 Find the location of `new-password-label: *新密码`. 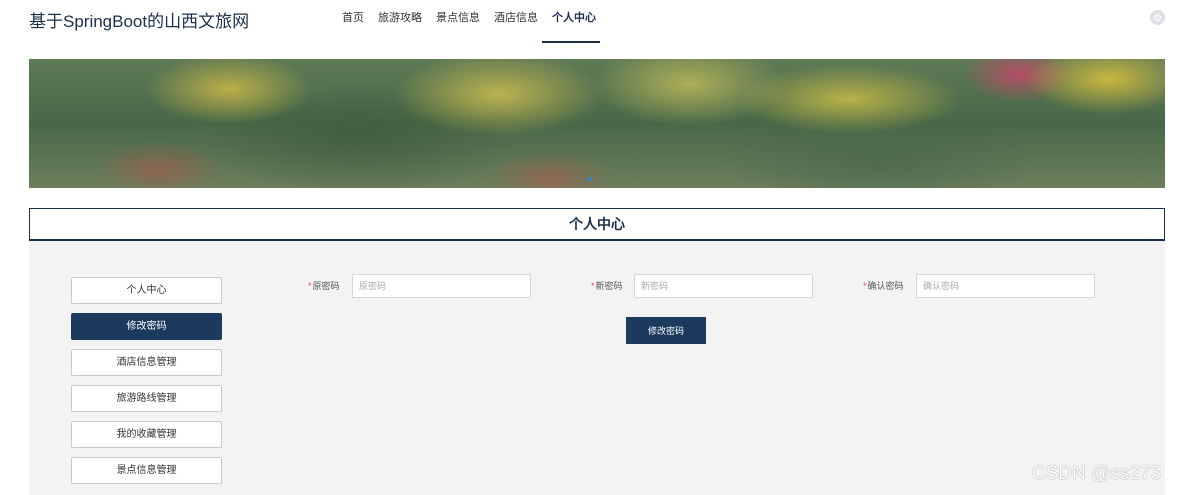

new-password-label: *新密码 is located at coordinates (607, 285).